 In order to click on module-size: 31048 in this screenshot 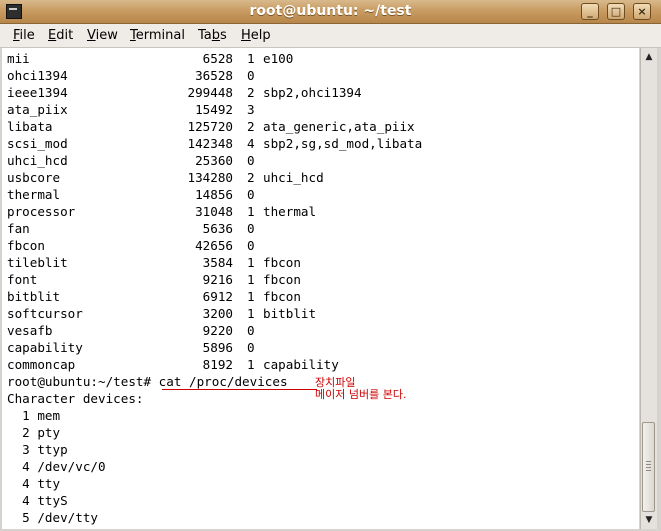, I will do `click(214, 211)`.